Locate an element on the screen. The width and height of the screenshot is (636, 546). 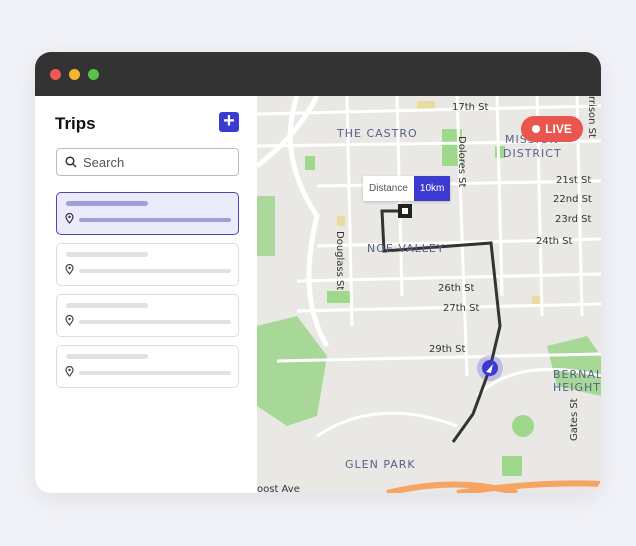
district-label: DISTRICT is located at coordinates (532, 153).